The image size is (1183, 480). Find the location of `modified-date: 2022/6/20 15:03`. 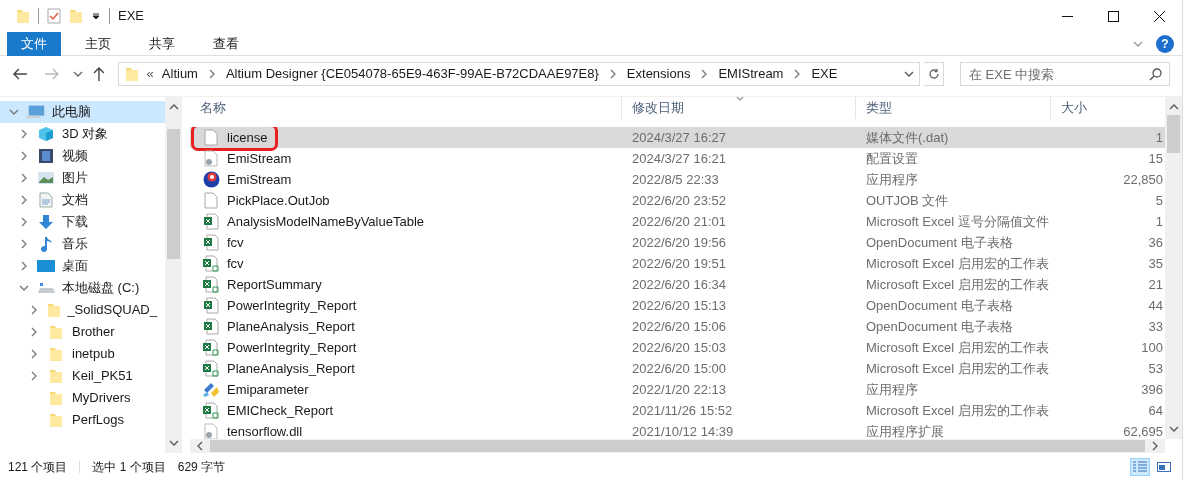

modified-date: 2022/6/20 15:03 is located at coordinates (679, 347).